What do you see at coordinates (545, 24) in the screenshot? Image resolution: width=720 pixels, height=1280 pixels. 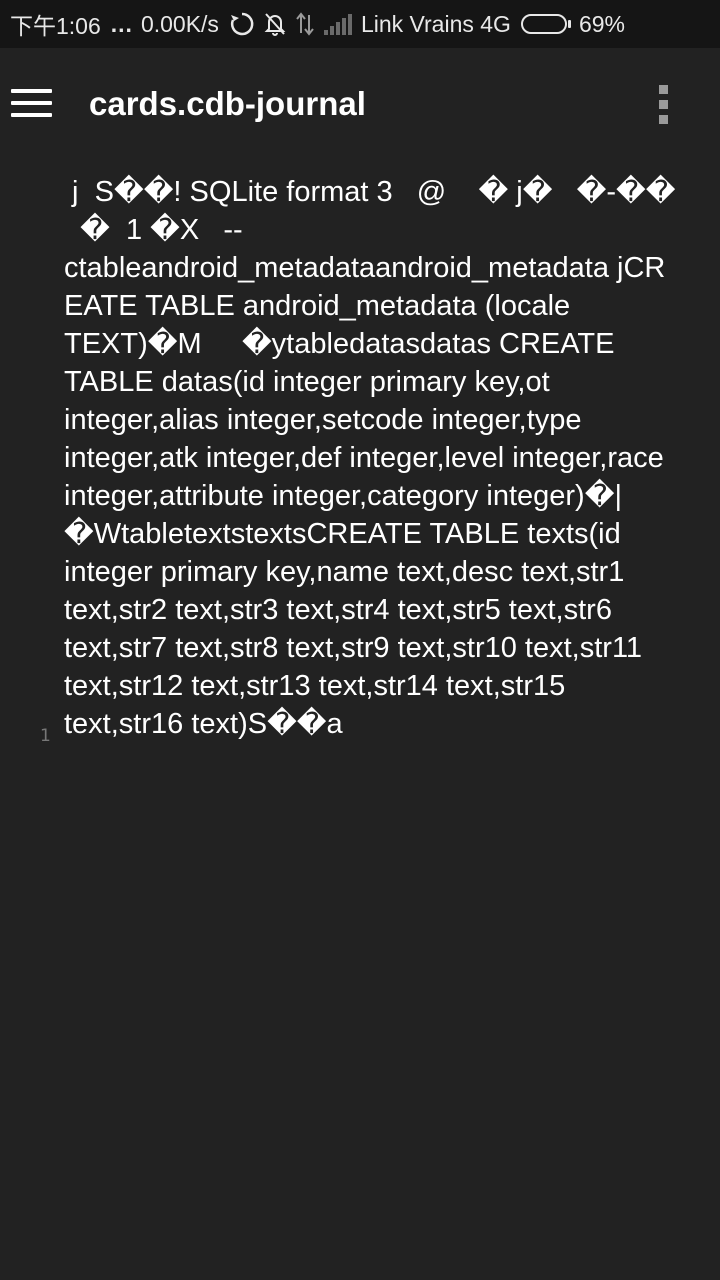 I see `battery-icon` at bounding box center [545, 24].